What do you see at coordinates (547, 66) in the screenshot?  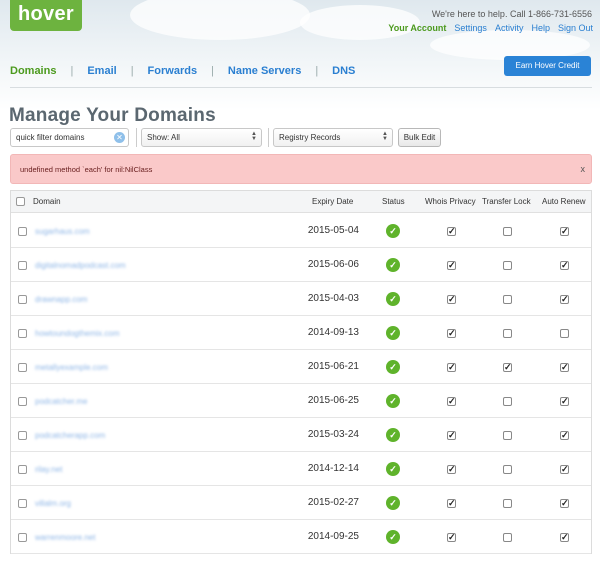 I see `earn-hover-credit-button: Earn Hover Credit` at bounding box center [547, 66].